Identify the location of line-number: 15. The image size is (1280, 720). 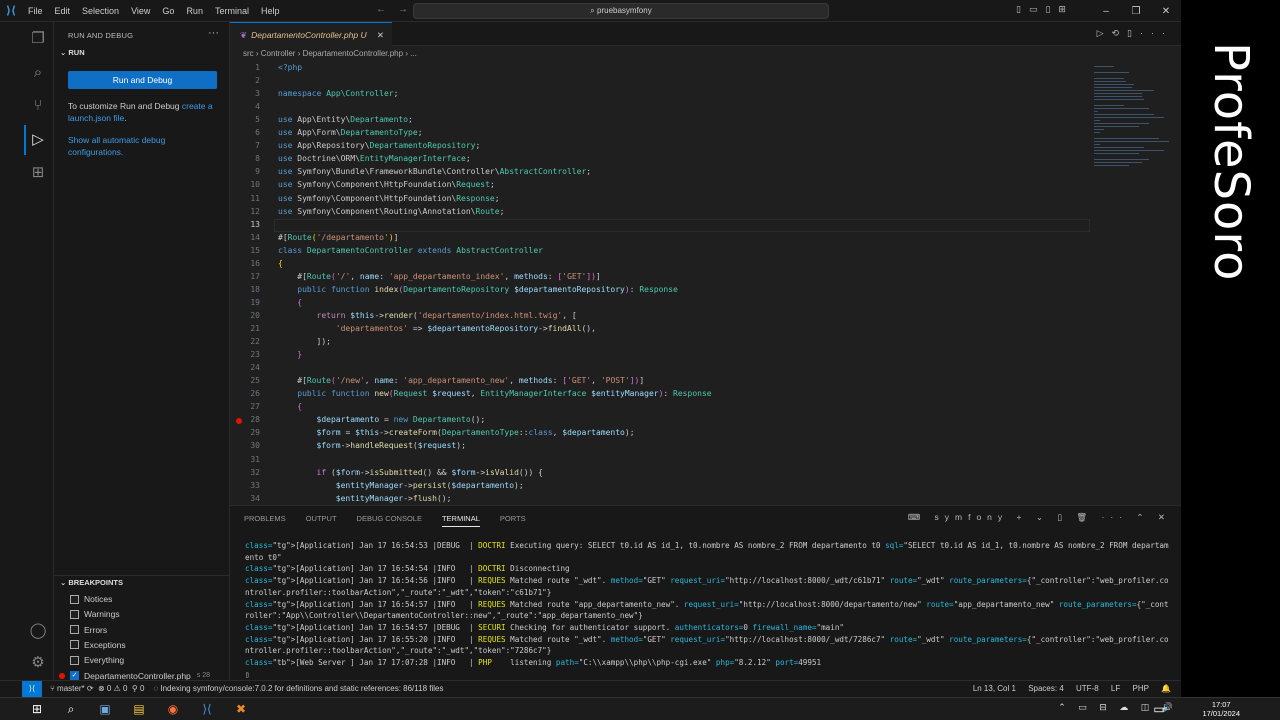
(245, 250).